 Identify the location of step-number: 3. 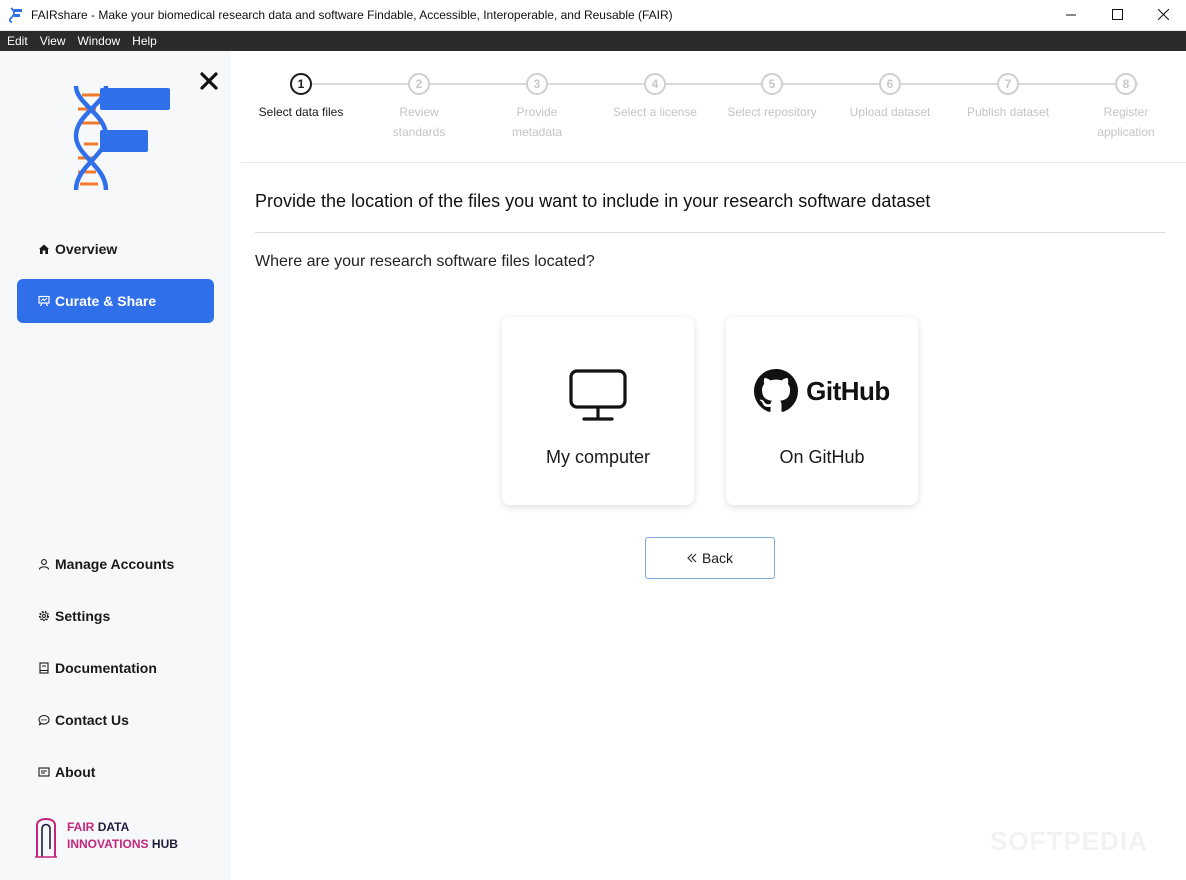
(537, 84).